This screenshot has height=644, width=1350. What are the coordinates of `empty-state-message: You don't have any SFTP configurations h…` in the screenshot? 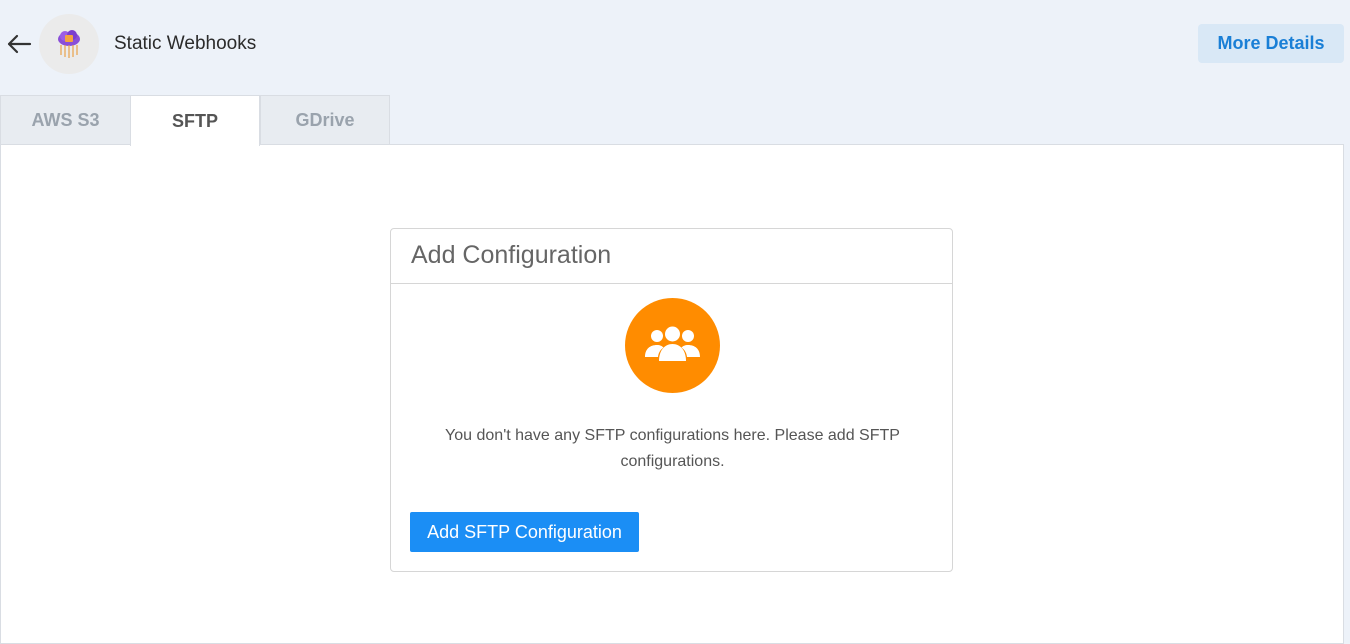 It's located at (672, 448).